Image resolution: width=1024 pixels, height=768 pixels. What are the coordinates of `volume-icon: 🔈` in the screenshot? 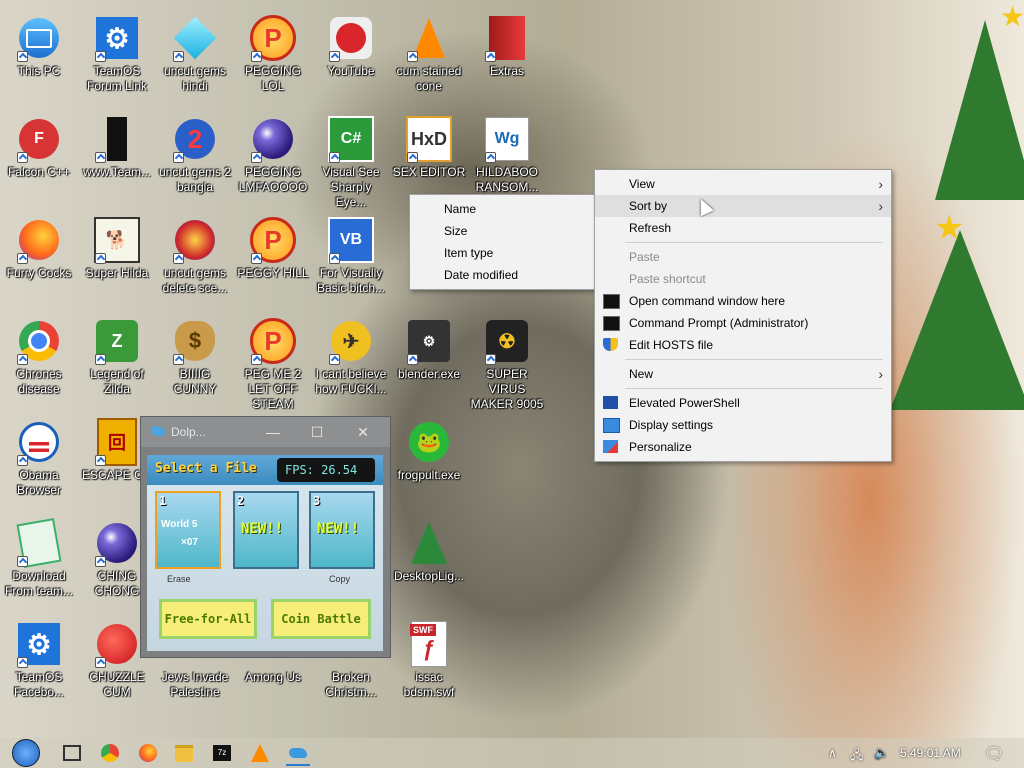 It's located at (881, 753).